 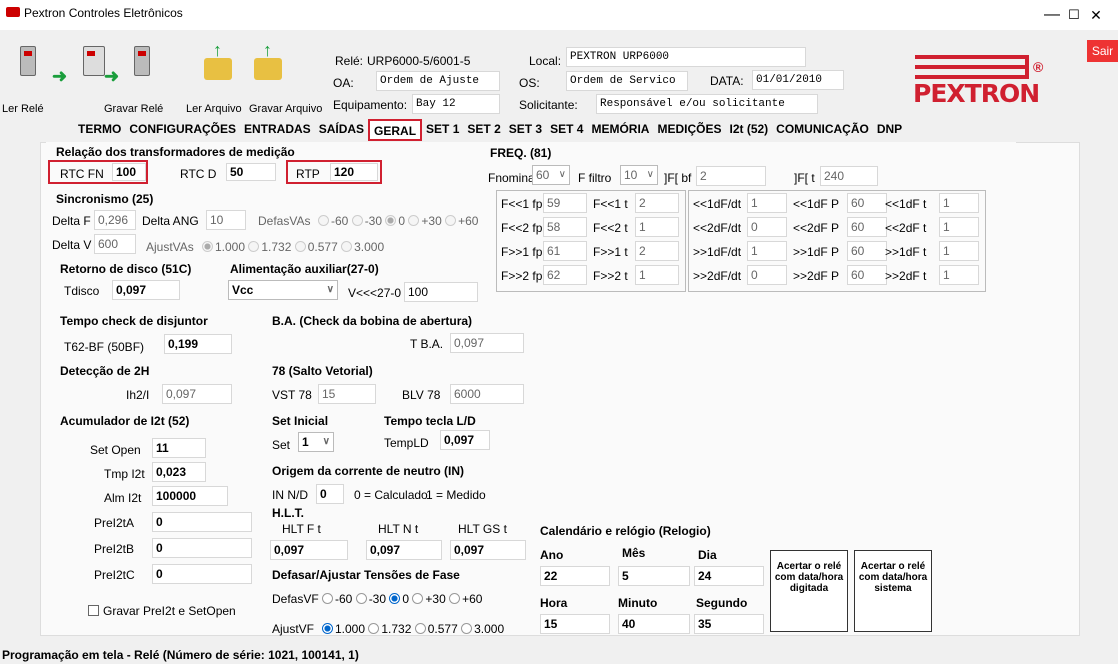 What do you see at coordinates (354, 172) in the screenshot?
I see `rtp-field: 120` at bounding box center [354, 172].